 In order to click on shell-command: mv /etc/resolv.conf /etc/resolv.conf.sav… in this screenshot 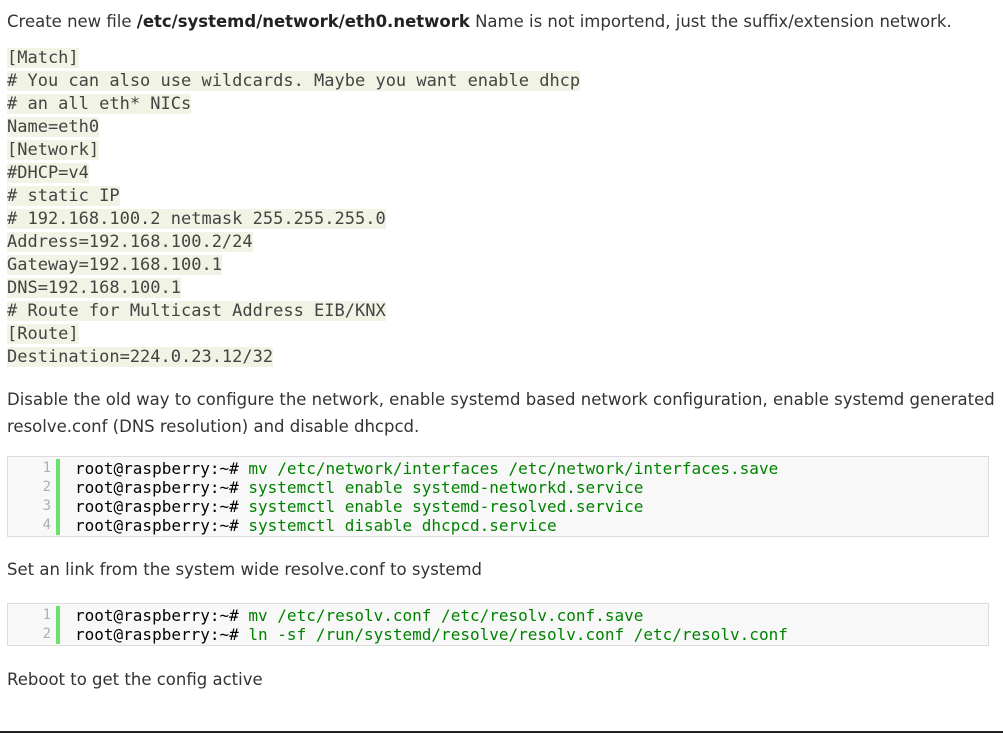, I will do `click(441, 615)`.